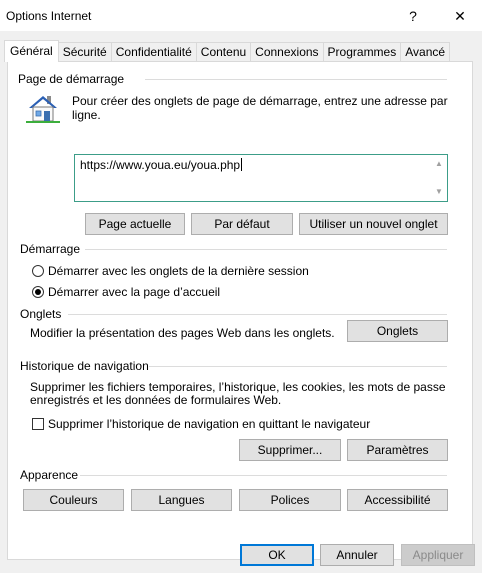 Image resolution: width=482 pixels, height=573 pixels. What do you see at coordinates (397, 450) in the screenshot?
I see `history-settings-button: Paramètres` at bounding box center [397, 450].